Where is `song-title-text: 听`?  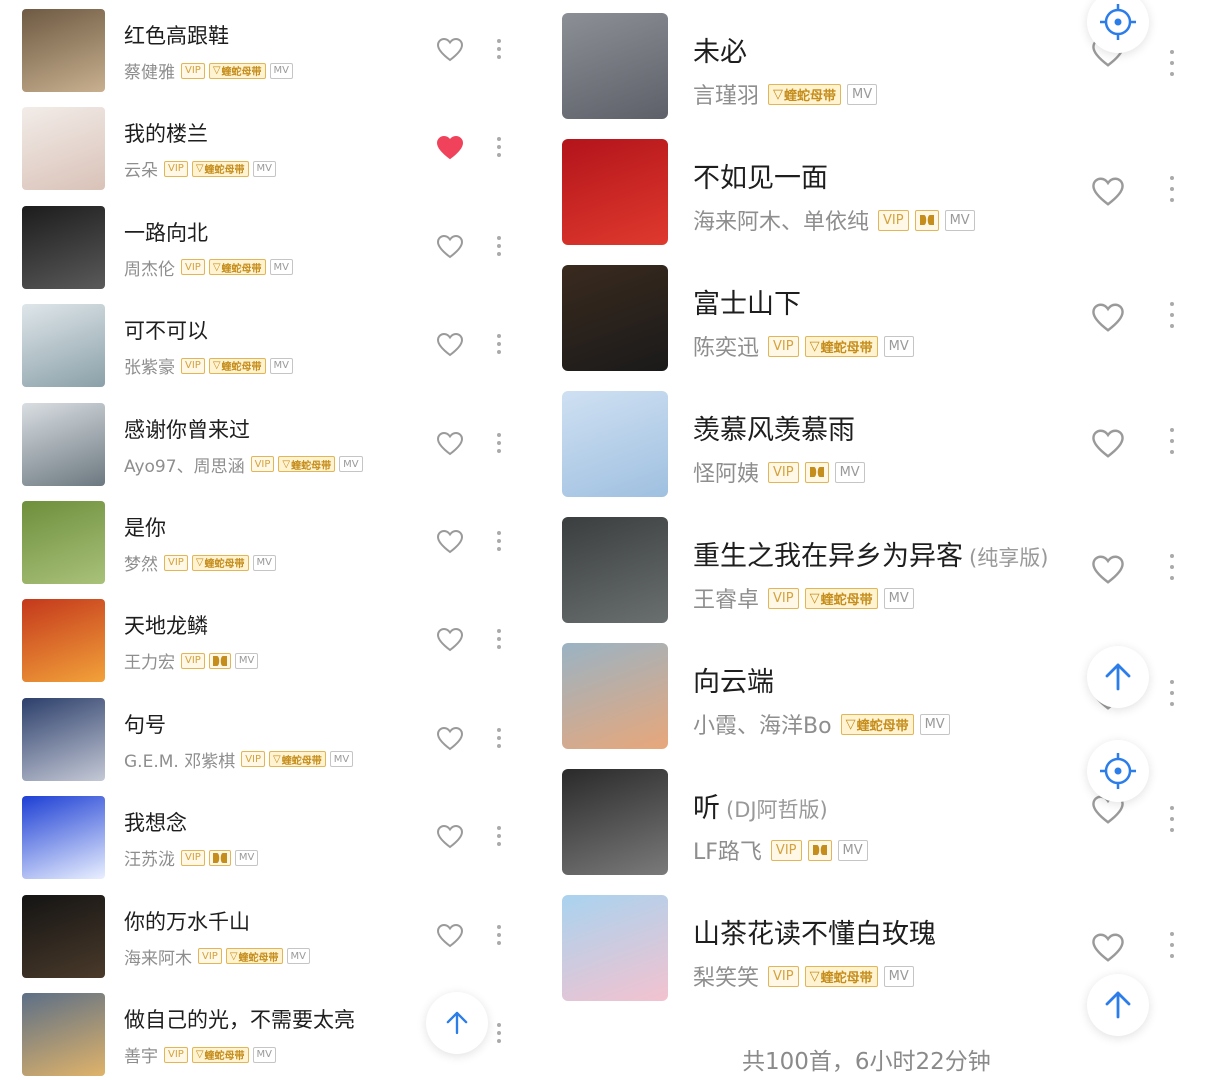 song-title-text: 听 is located at coordinates (706, 808).